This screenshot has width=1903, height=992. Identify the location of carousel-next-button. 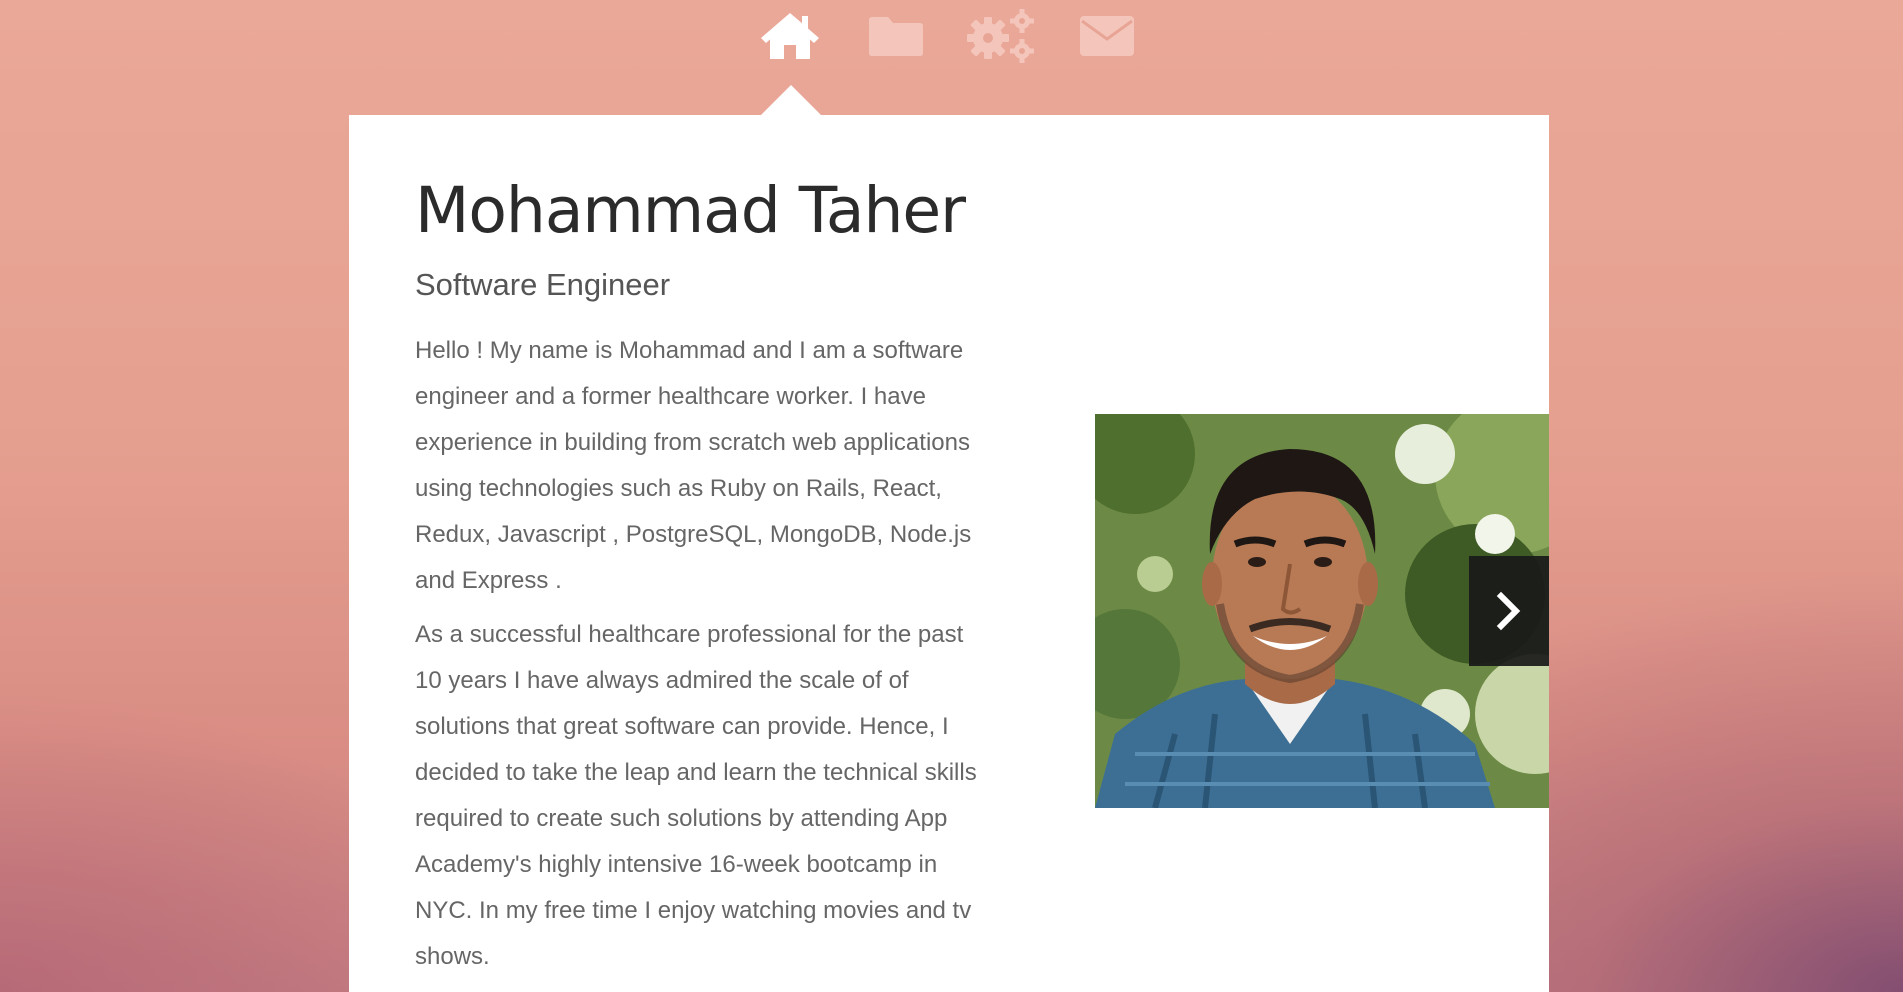
(1509, 611).